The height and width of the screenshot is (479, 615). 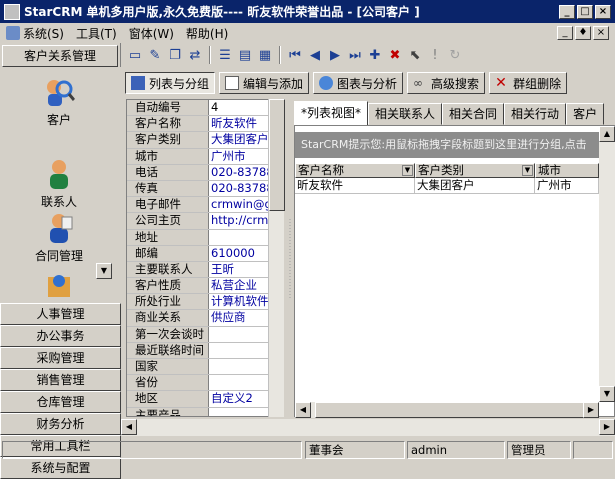 I want to click on form-row: 商业关系 供应商, so click(x=205, y=318).